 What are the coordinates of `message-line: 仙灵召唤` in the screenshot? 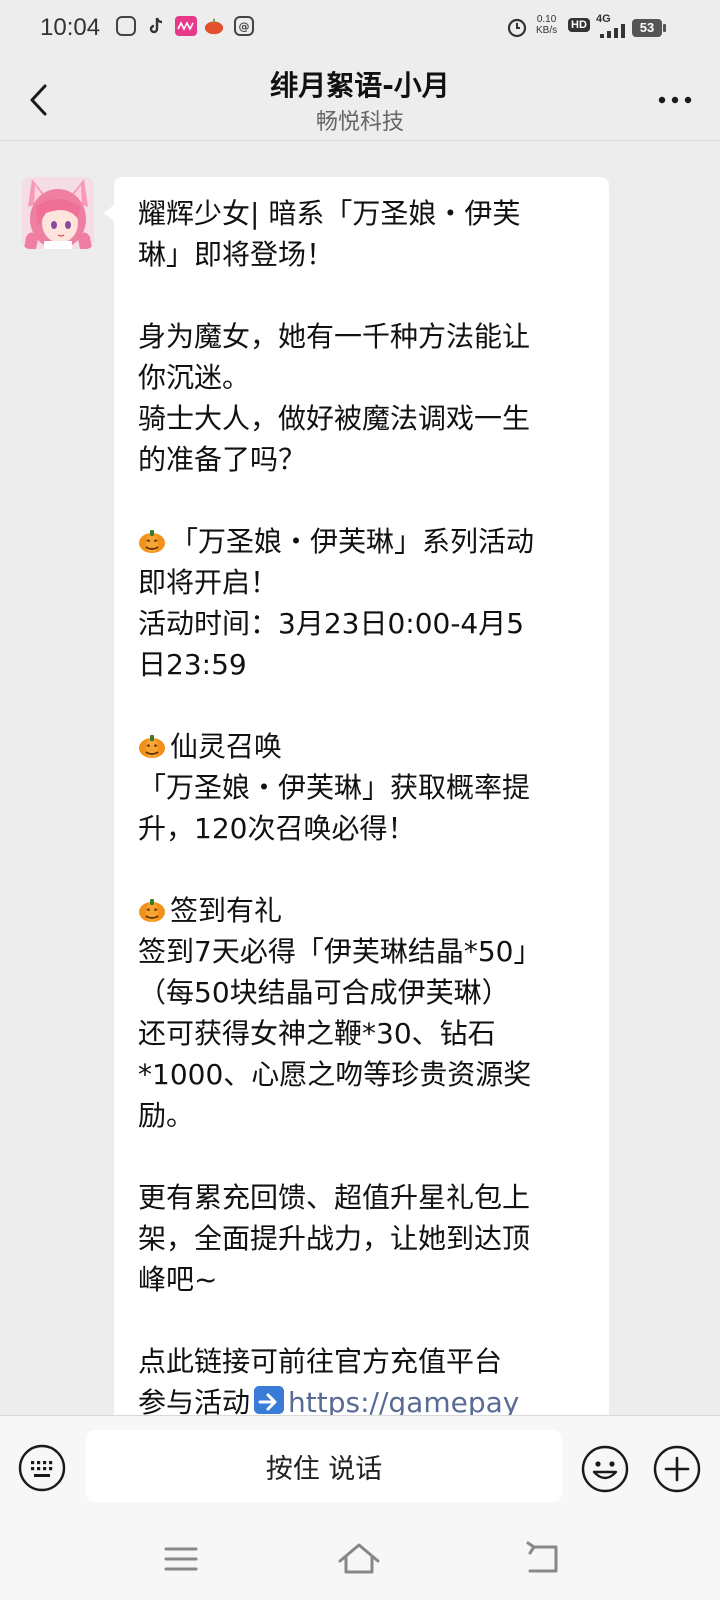 It's located at (361, 746).